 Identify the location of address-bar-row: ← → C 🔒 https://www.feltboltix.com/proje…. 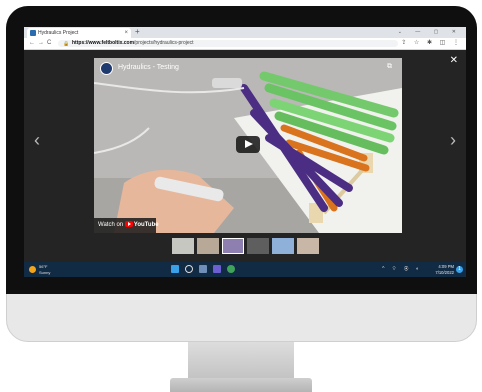
(245, 44).